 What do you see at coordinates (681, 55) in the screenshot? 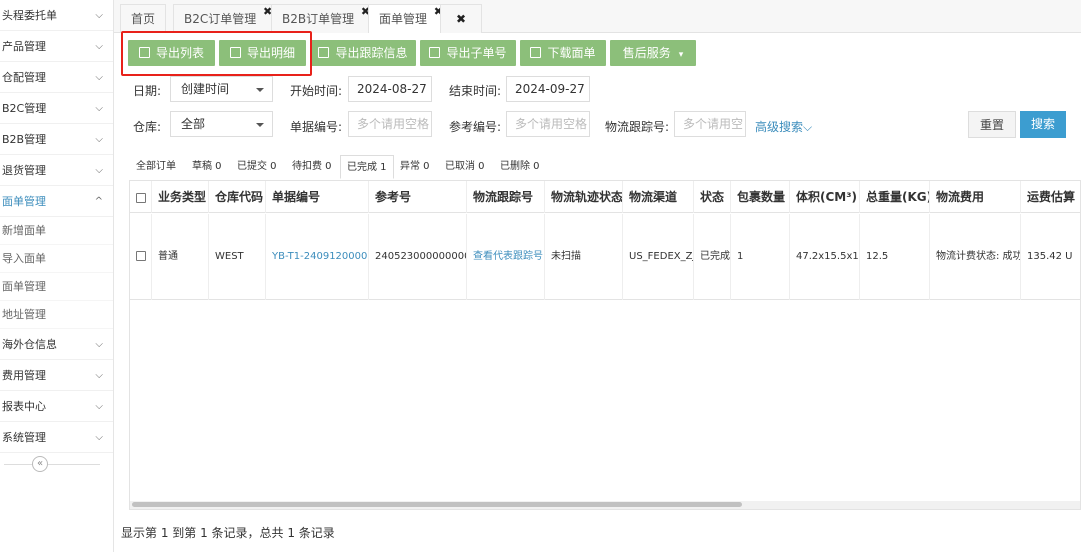
I see `caret-down-icon: ▾` at bounding box center [681, 55].